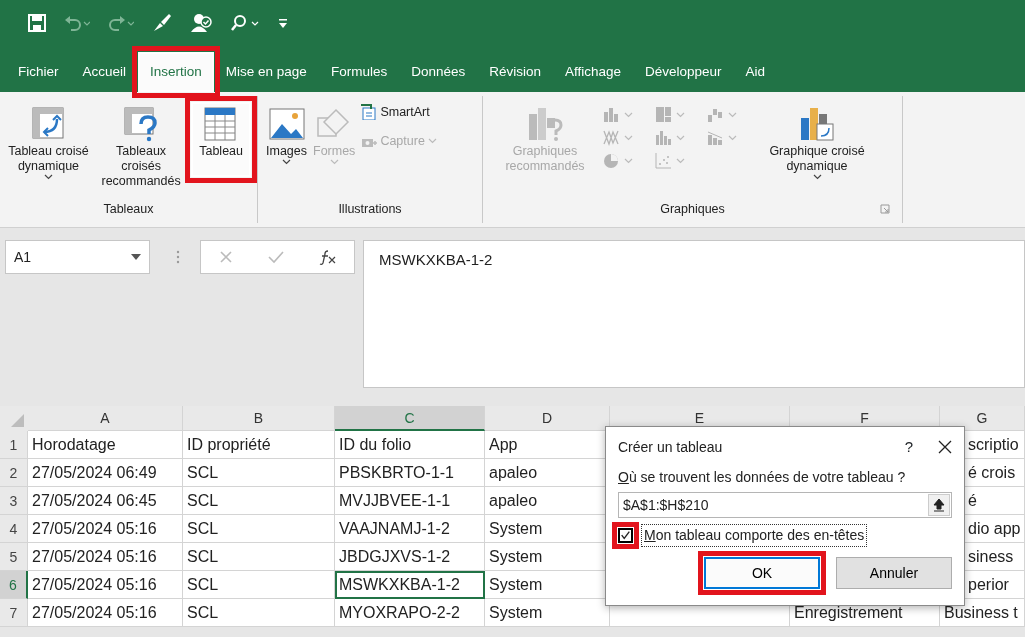 The height and width of the screenshot is (637, 1025). Describe the element at coordinates (755, 72) in the screenshot. I see `ribbon-tab: Aid` at that location.